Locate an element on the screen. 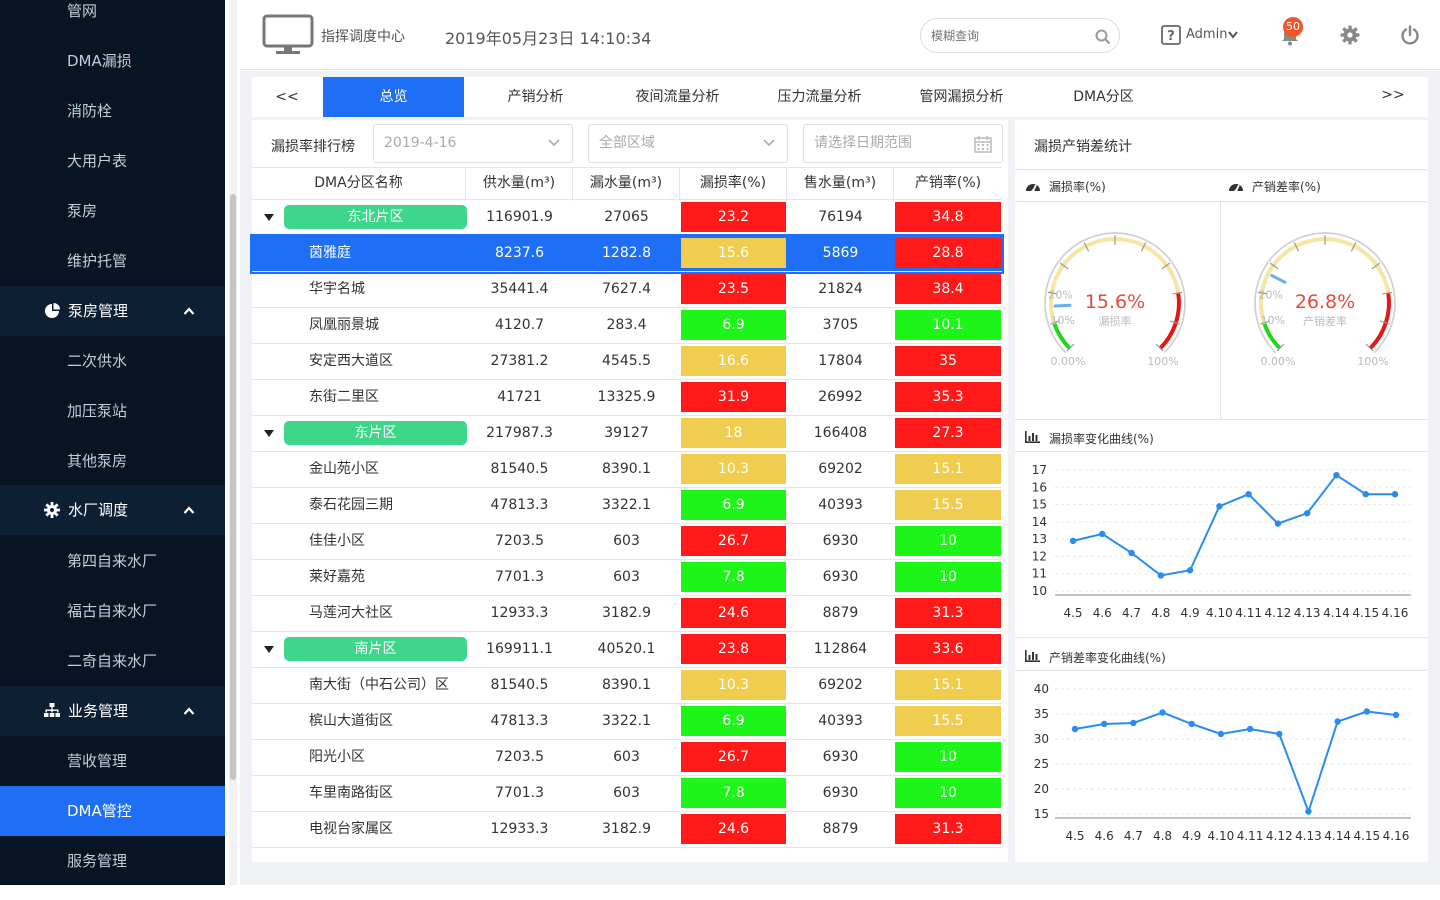 The image size is (1440, 900). table-row: 车里南路街区 7701.3 603 6930 7.8 10 is located at coordinates (627, 794).